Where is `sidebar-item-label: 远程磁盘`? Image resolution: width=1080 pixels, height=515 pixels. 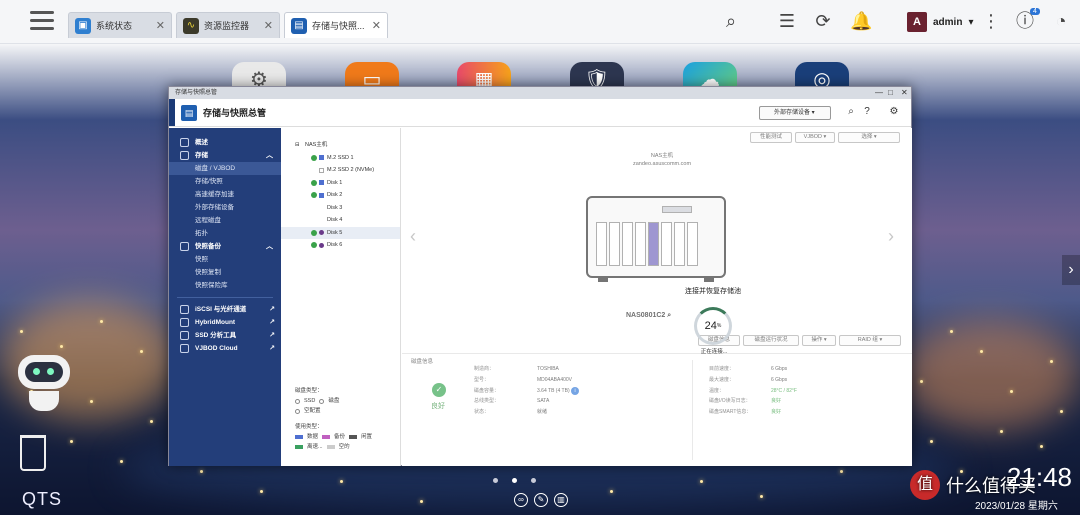 sidebar-item-label: 远程磁盘 is located at coordinates (208, 220).